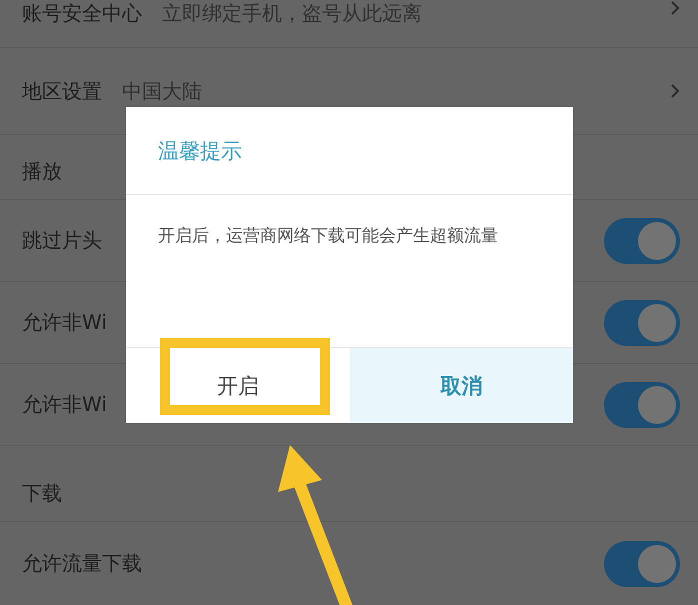  I want to click on section-heading: 播放, so click(42, 171).